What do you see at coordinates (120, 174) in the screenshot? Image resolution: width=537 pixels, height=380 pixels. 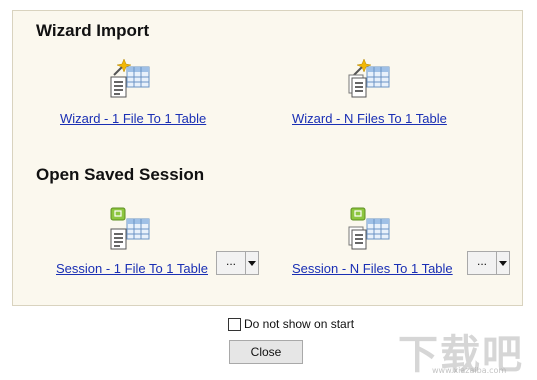 I see `open-saved-session-title: Open Saved Session` at bounding box center [120, 174].